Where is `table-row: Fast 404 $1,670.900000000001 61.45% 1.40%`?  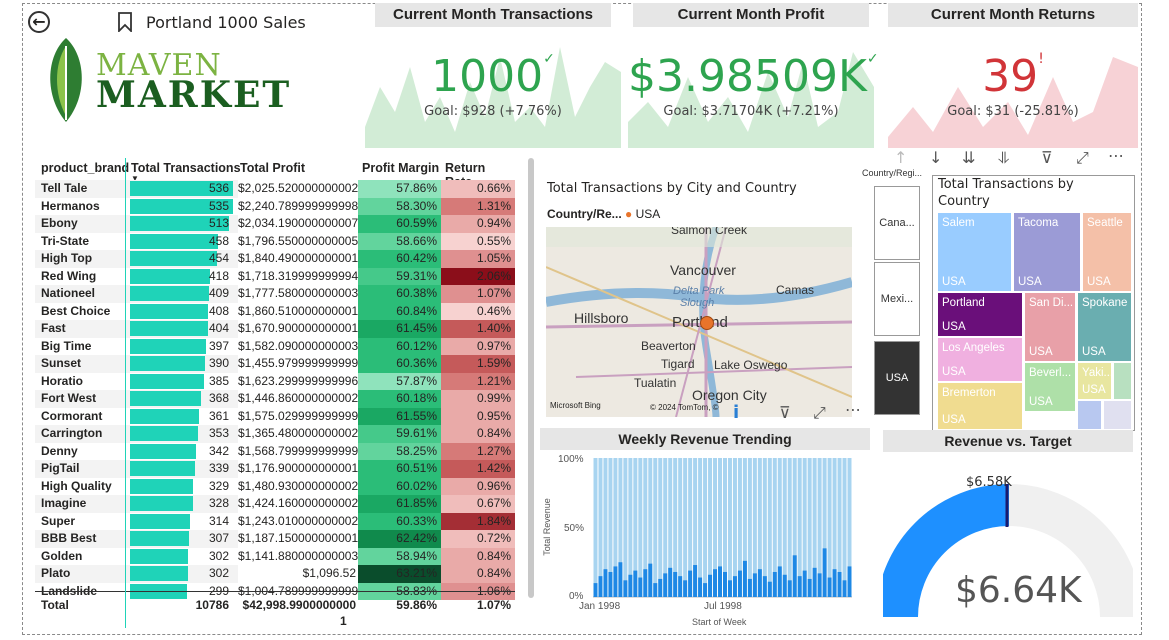
table-row: Fast 404 $1,670.900000000001 61.45% 1.40% is located at coordinates (275, 329).